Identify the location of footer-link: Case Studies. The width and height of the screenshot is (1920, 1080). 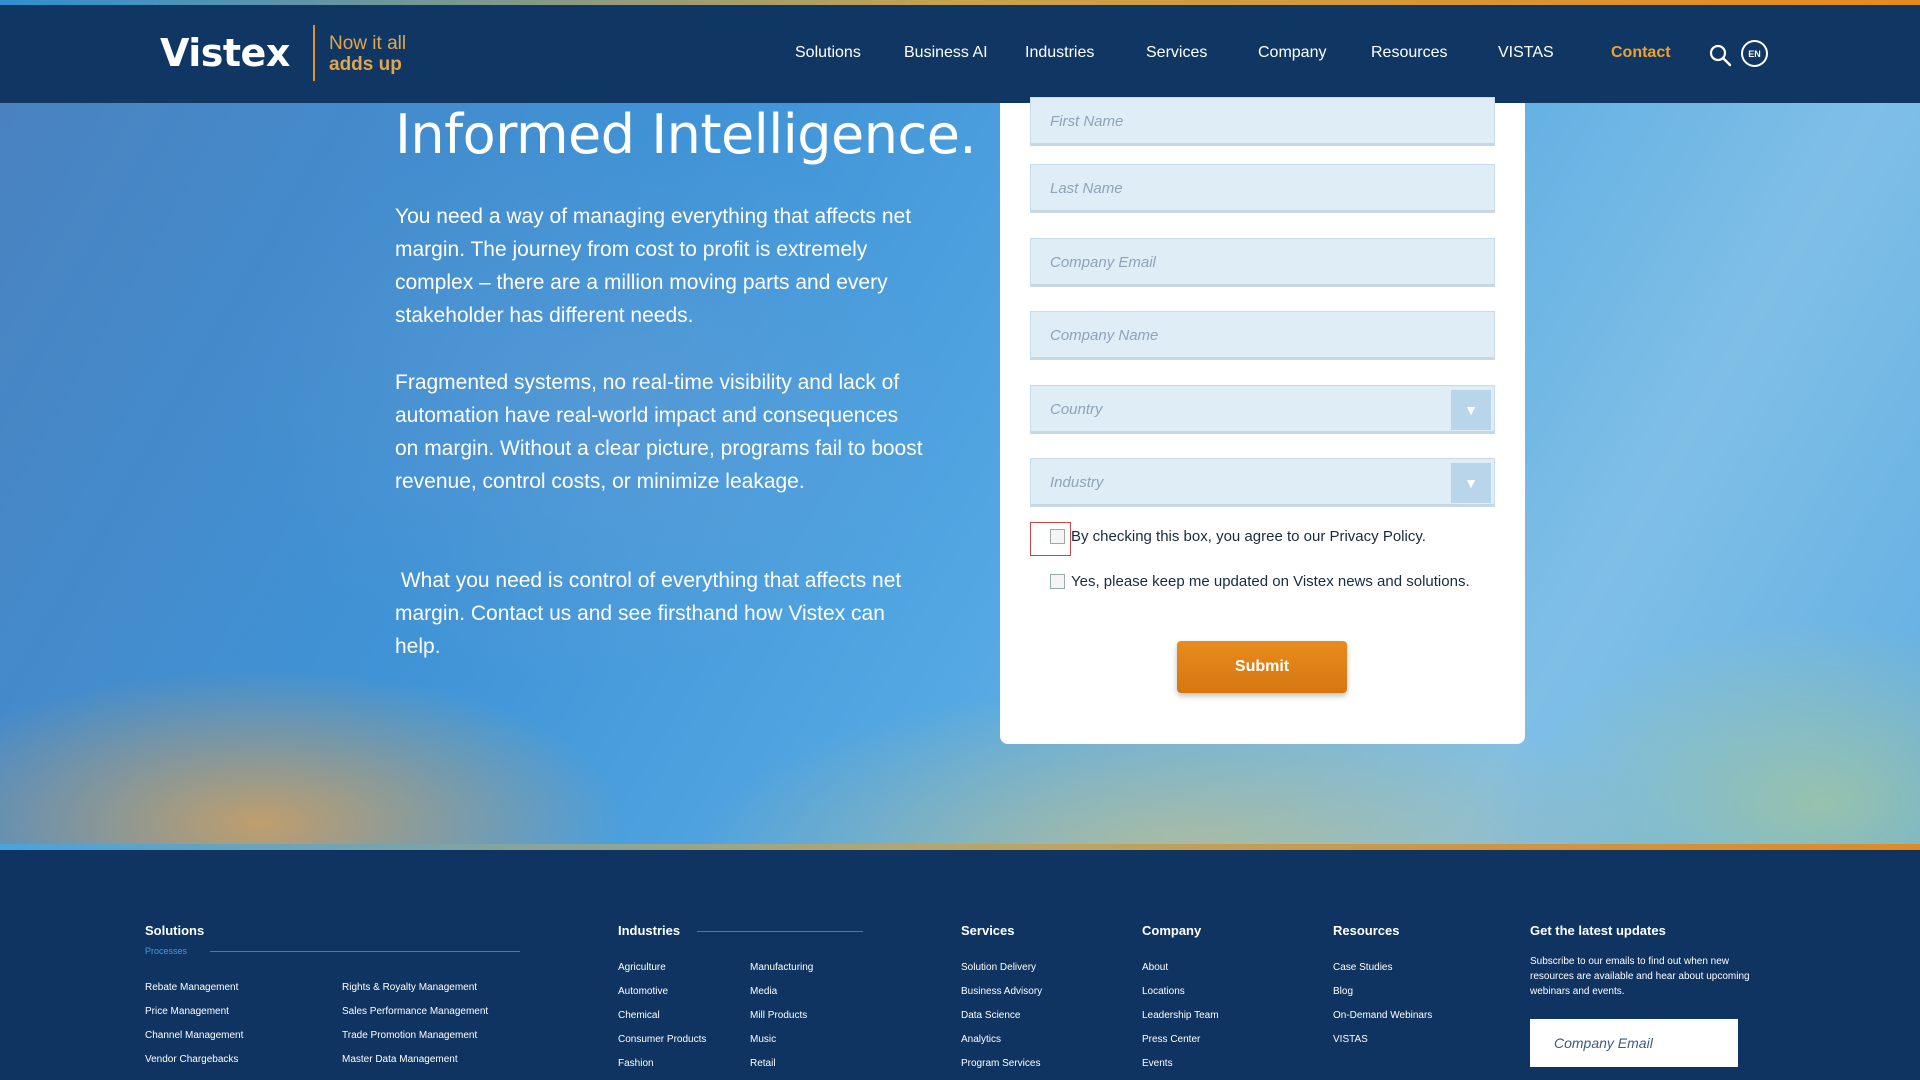
(1362, 967).